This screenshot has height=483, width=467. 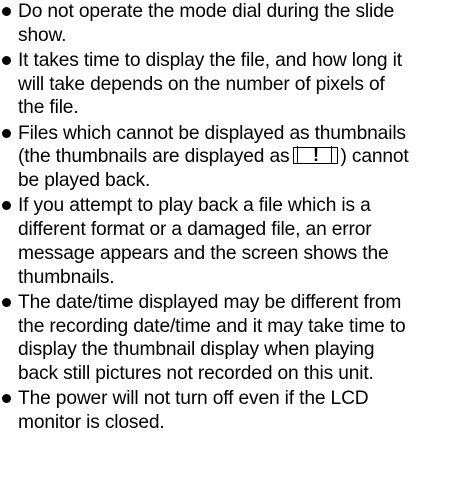 I want to click on note-line: the file., so click(x=48, y=108).